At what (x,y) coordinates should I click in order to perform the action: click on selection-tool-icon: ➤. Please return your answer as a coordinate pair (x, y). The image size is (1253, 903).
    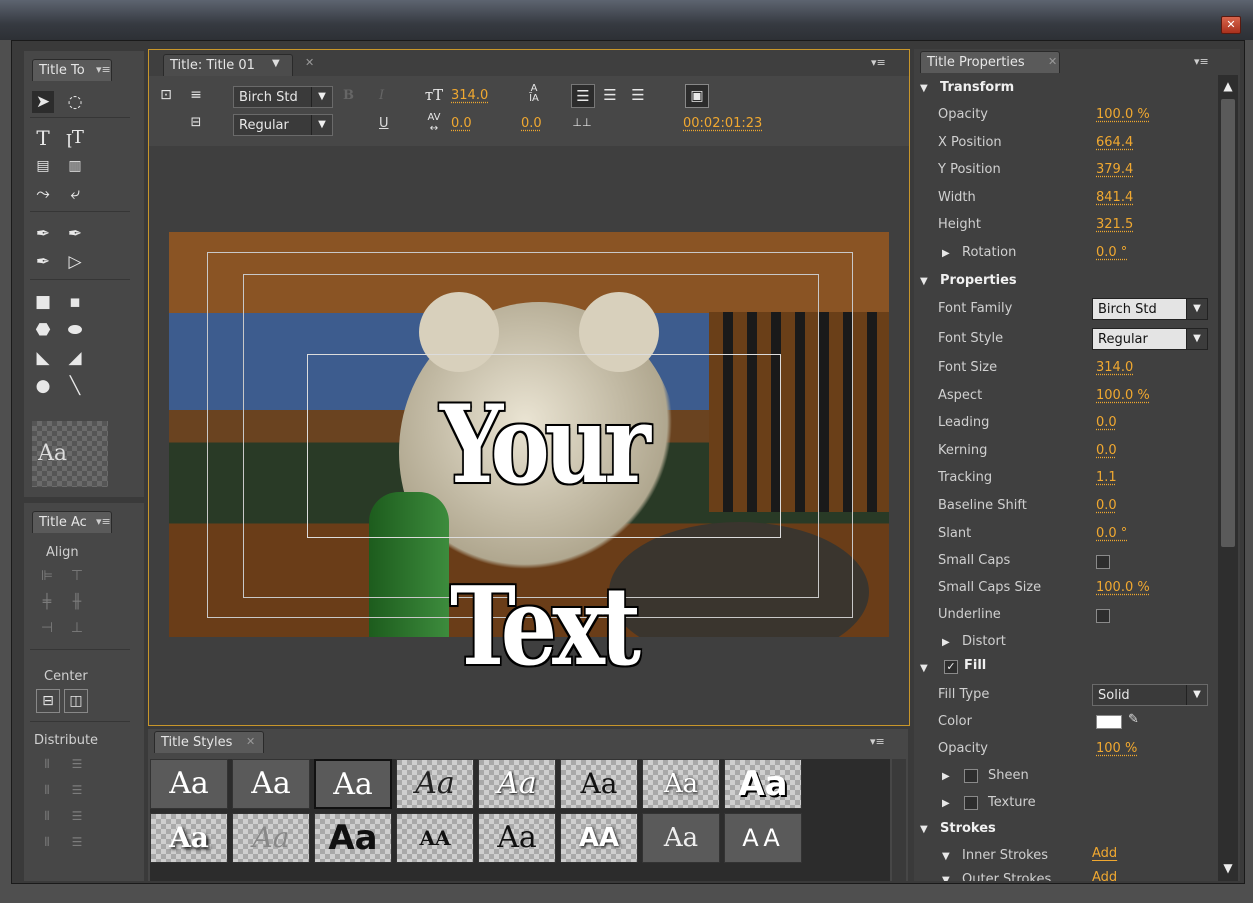
    Looking at the image, I should click on (43, 102).